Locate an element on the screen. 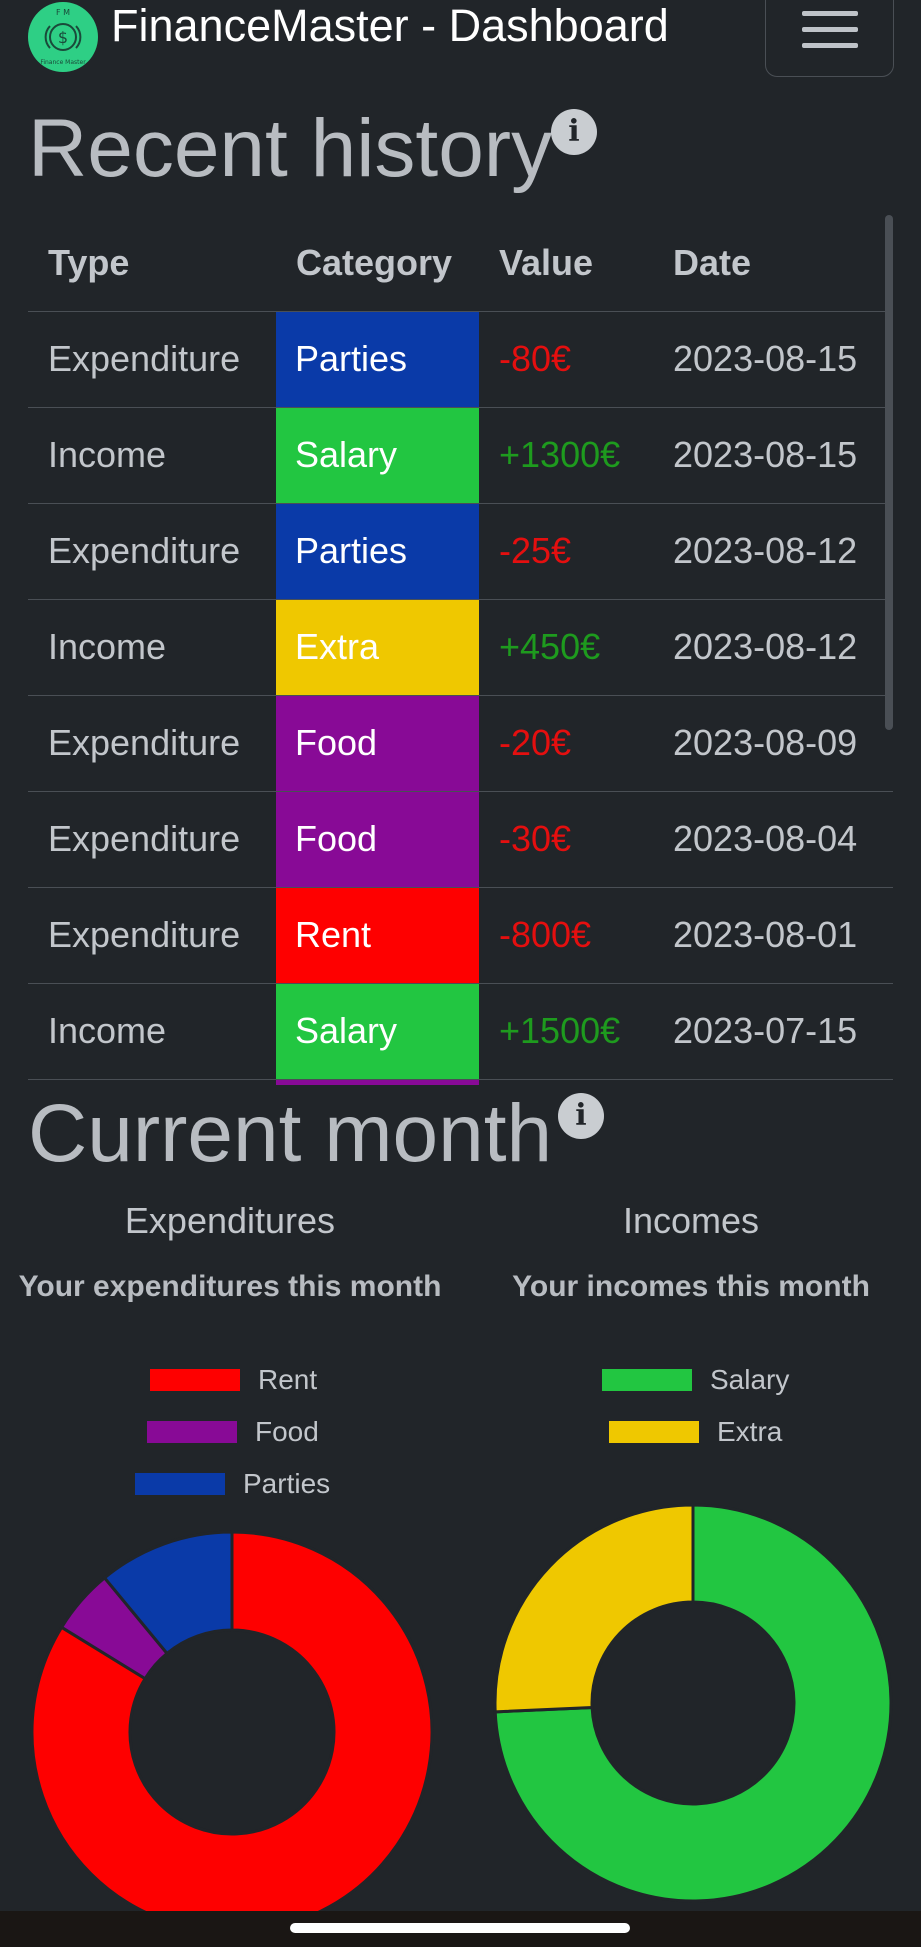 This screenshot has width=921, height=1947. table-header-row: Type Category Value Date is located at coordinates (460, 263).